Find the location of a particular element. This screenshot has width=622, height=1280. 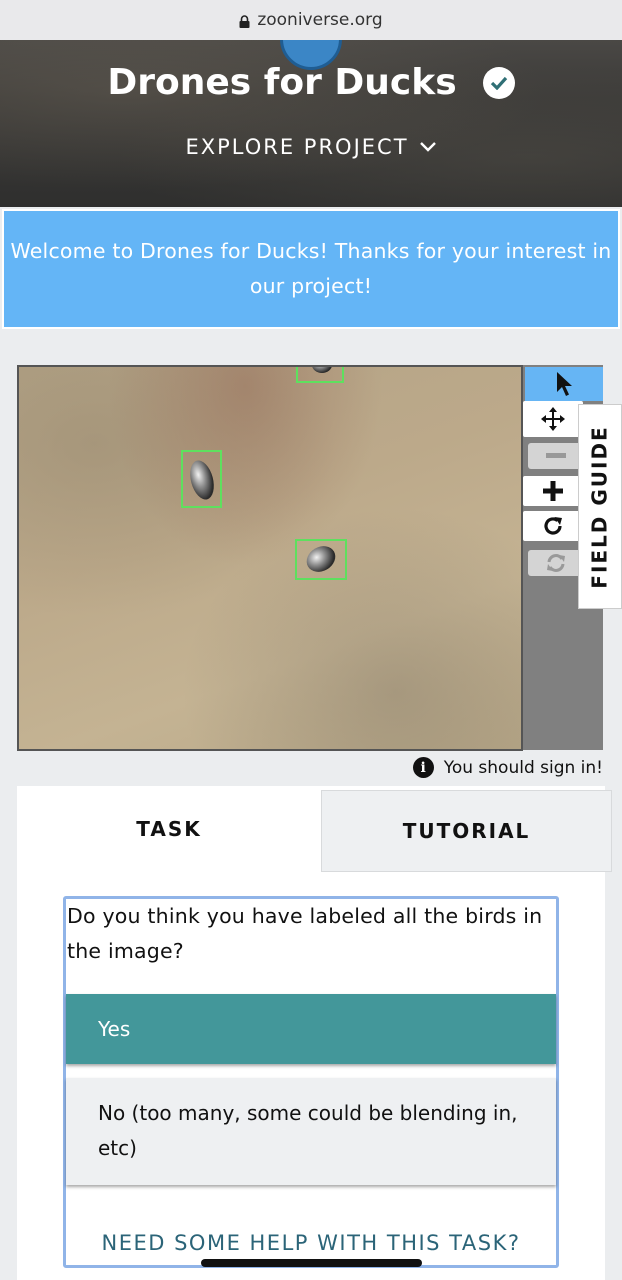

zoom-in-icon is located at coordinates (553, 491).